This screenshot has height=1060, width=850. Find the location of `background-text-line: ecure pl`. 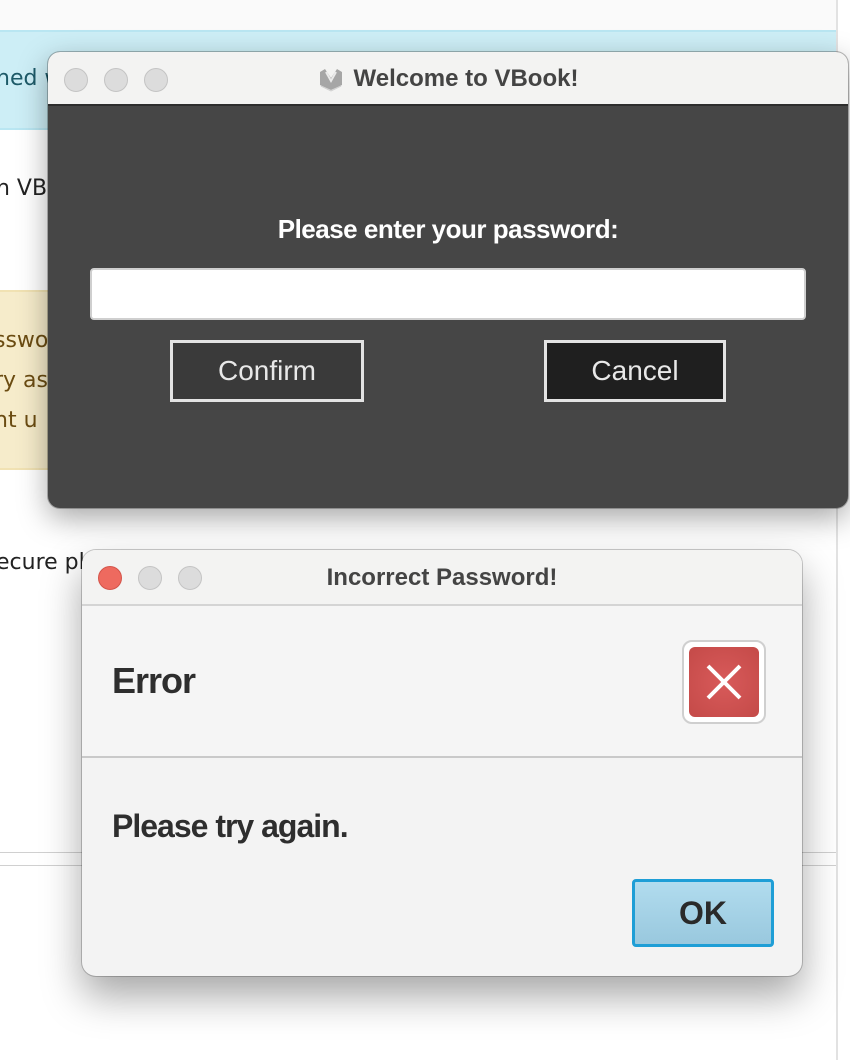

background-text-line: ecure pl is located at coordinates (42, 562).